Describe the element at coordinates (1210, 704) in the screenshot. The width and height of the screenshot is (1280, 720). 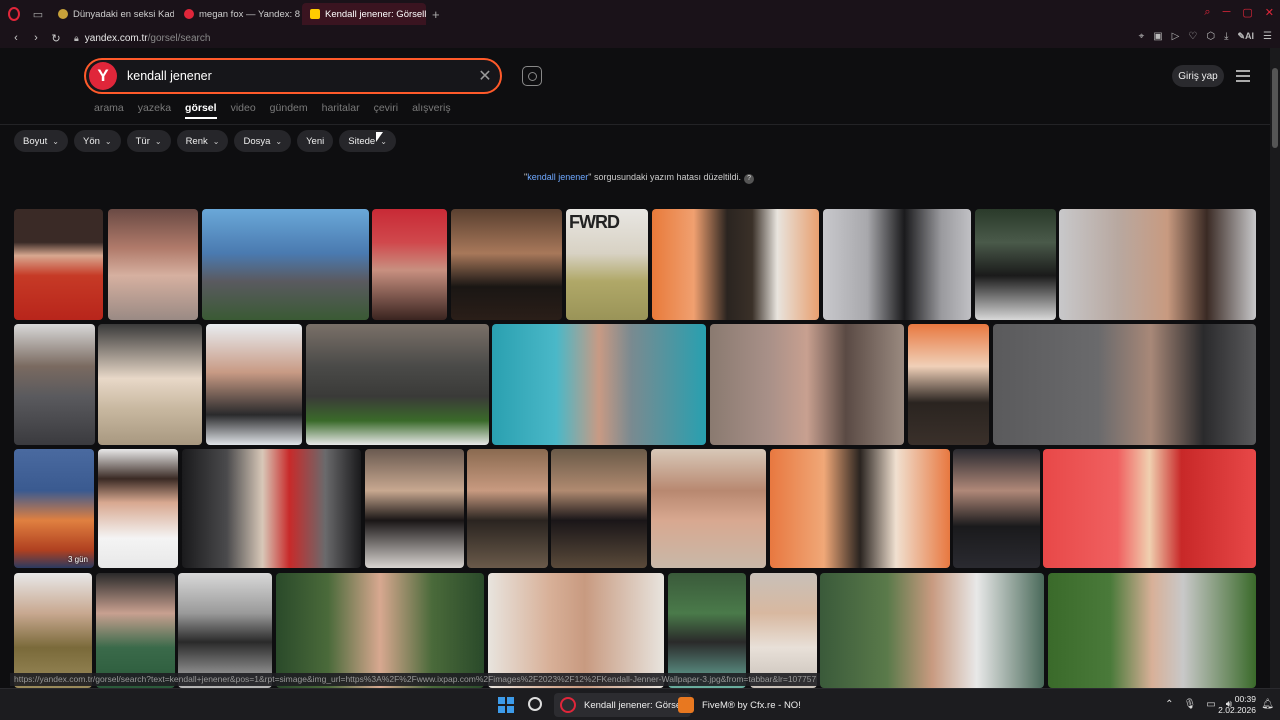
I see `network-icon: ▭` at that location.